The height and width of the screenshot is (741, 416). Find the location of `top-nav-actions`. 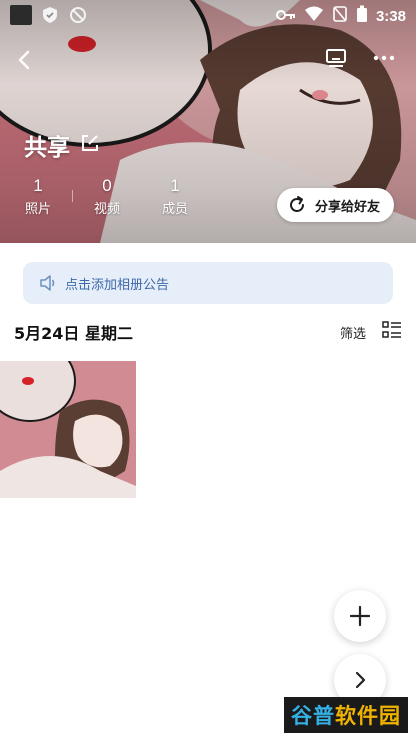

top-nav-actions is located at coordinates (360, 58).